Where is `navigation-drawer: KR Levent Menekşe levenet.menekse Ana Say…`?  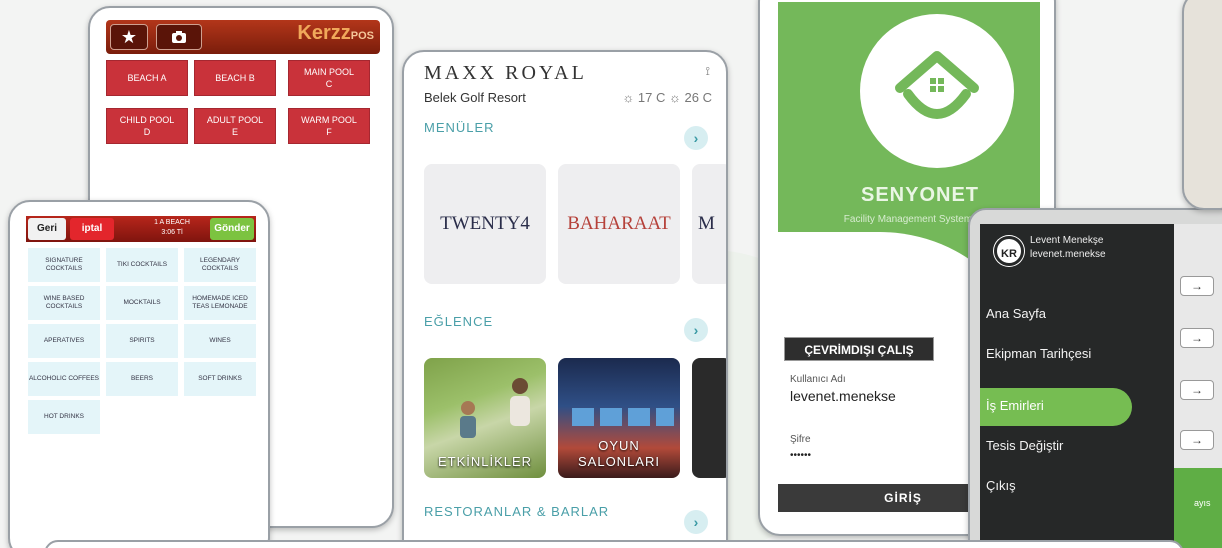
navigation-drawer: KR Levent Menekşe levenet.menekse Ana Say… is located at coordinates (1077, 386).